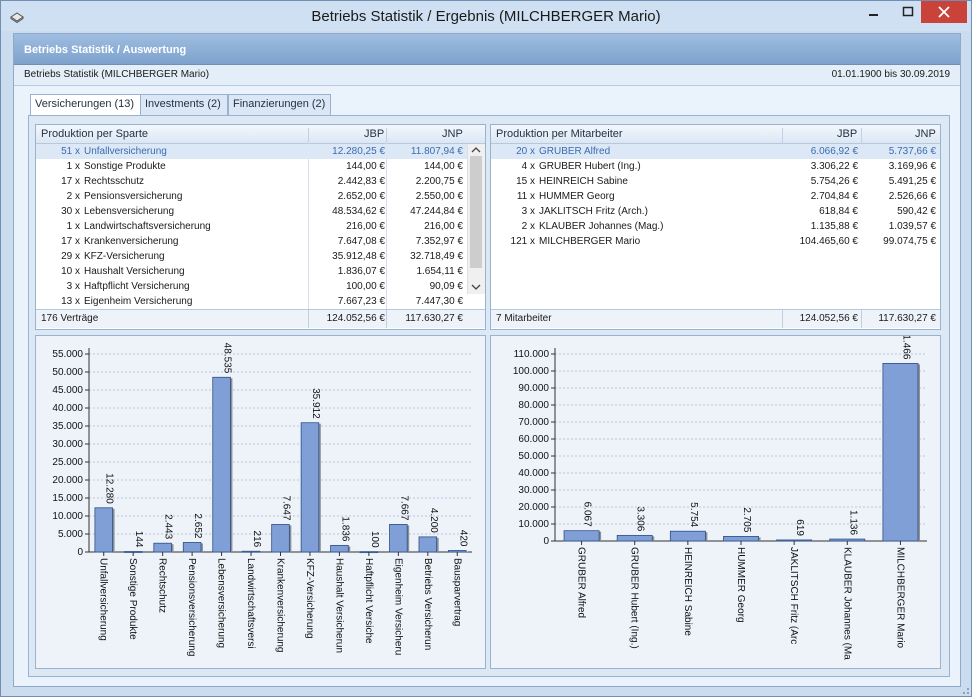 This screenshot has height=697, width=972. Describe the element at coordinates (67, 444) in the screenshot. I see `y-tick-label: 30.000` at that location.